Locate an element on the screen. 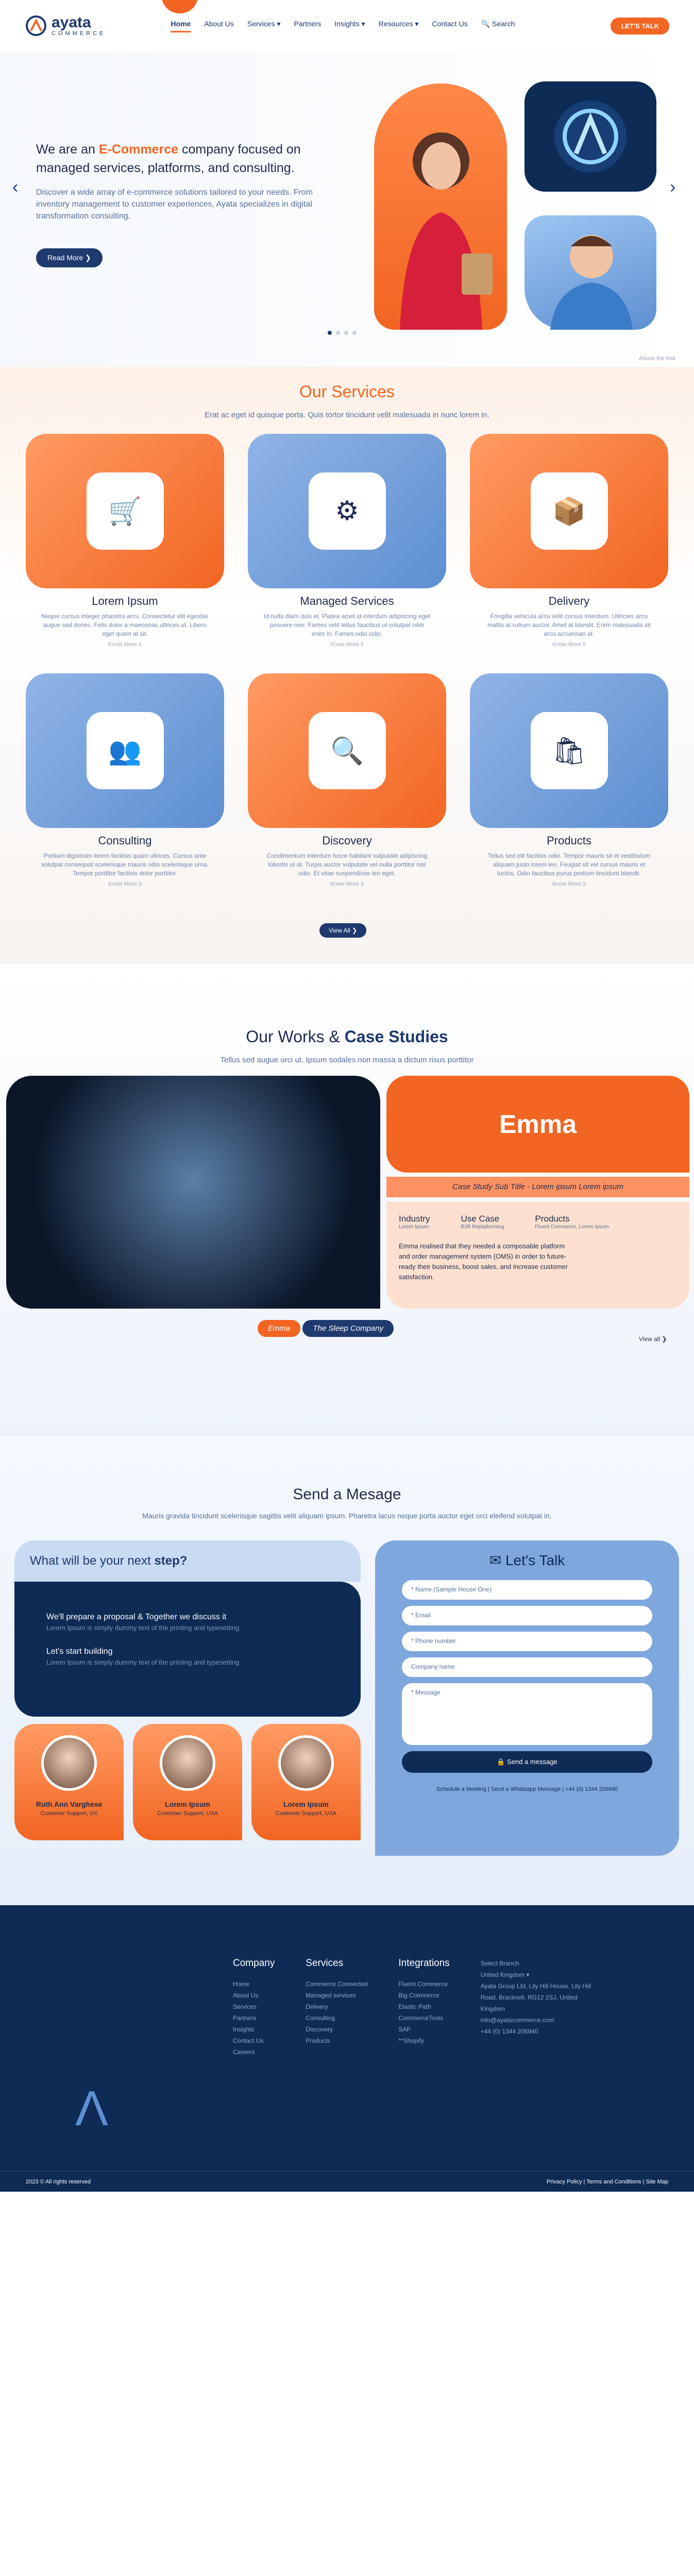 This screenshot has height=2576, width=694. ayata-glow-icon is located at coordinates (590, 136).